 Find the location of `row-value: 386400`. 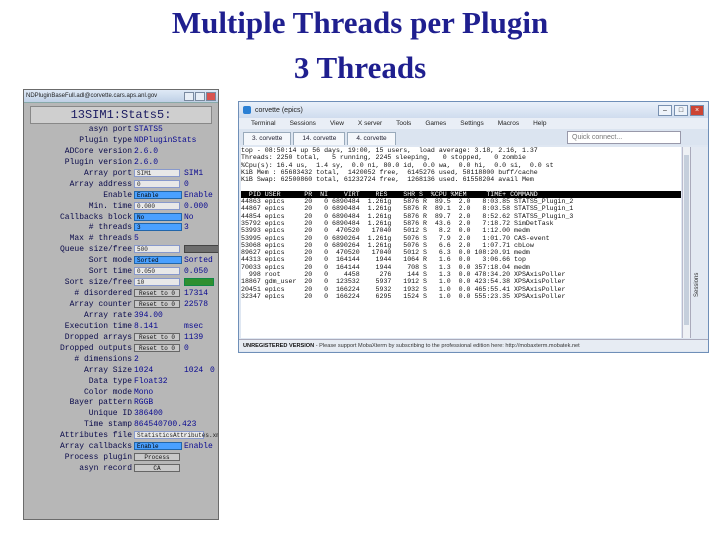

row-value: 386400 is located at coordinates (148, 414).